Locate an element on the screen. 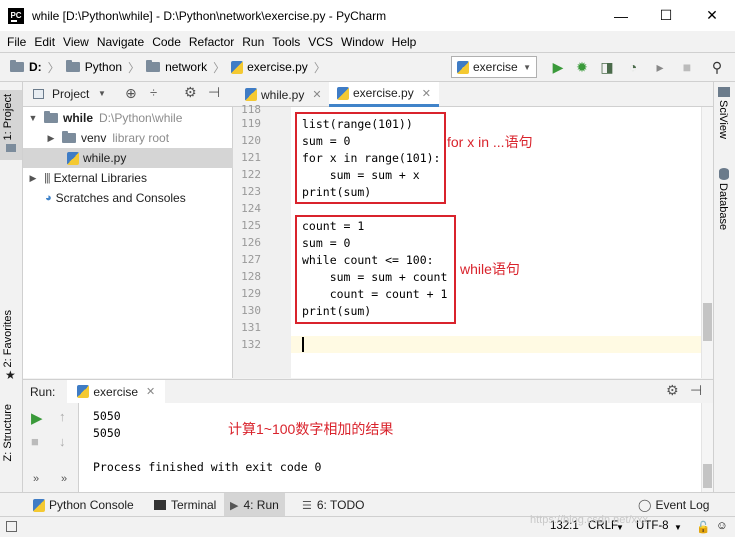 This screenshot has height=537, width=735. terminal-tab: Terminal is located at coordinates (185, 505).